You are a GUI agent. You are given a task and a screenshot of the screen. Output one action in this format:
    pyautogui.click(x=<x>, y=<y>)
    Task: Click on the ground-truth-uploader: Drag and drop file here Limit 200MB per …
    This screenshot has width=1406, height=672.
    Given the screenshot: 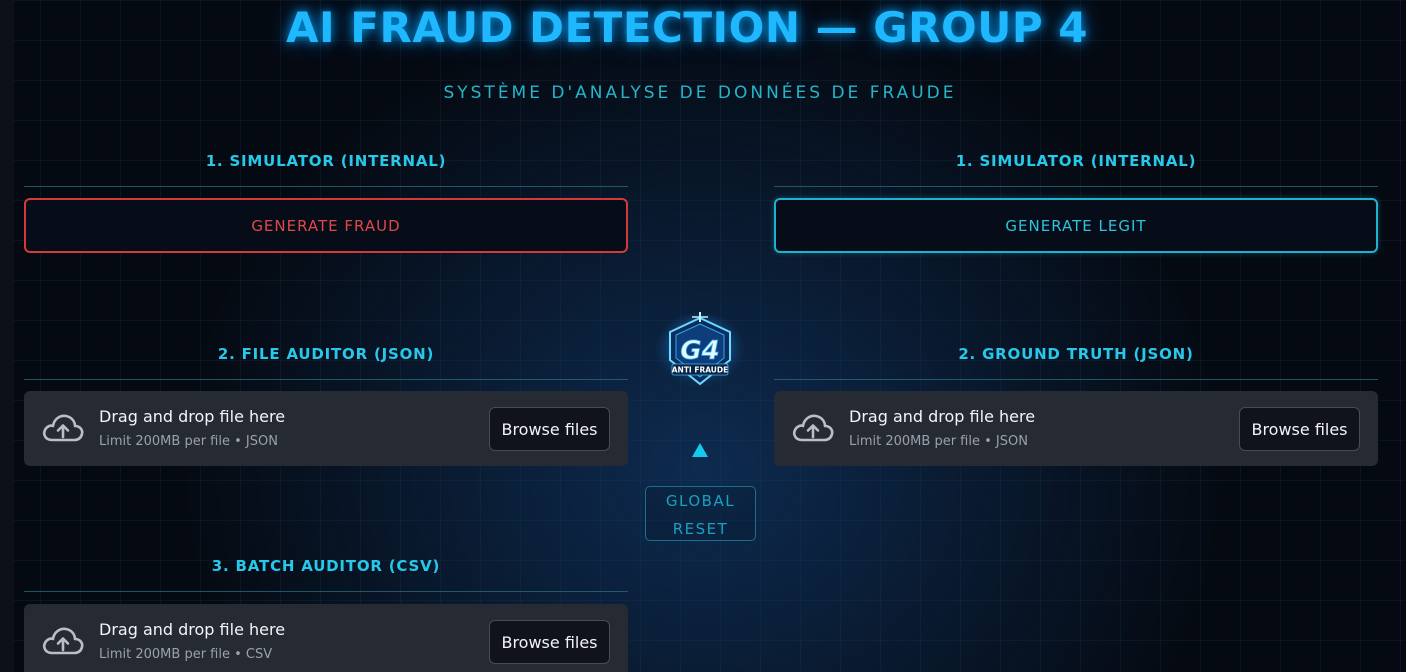 What is the action you would take?
    pyautogui.click(x=1076, y=428)
    